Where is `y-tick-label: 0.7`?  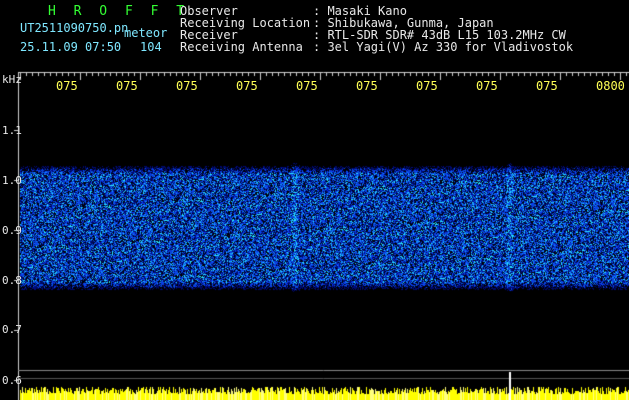 y-tick-label: 0.7 is located at coordinates (12, 329).